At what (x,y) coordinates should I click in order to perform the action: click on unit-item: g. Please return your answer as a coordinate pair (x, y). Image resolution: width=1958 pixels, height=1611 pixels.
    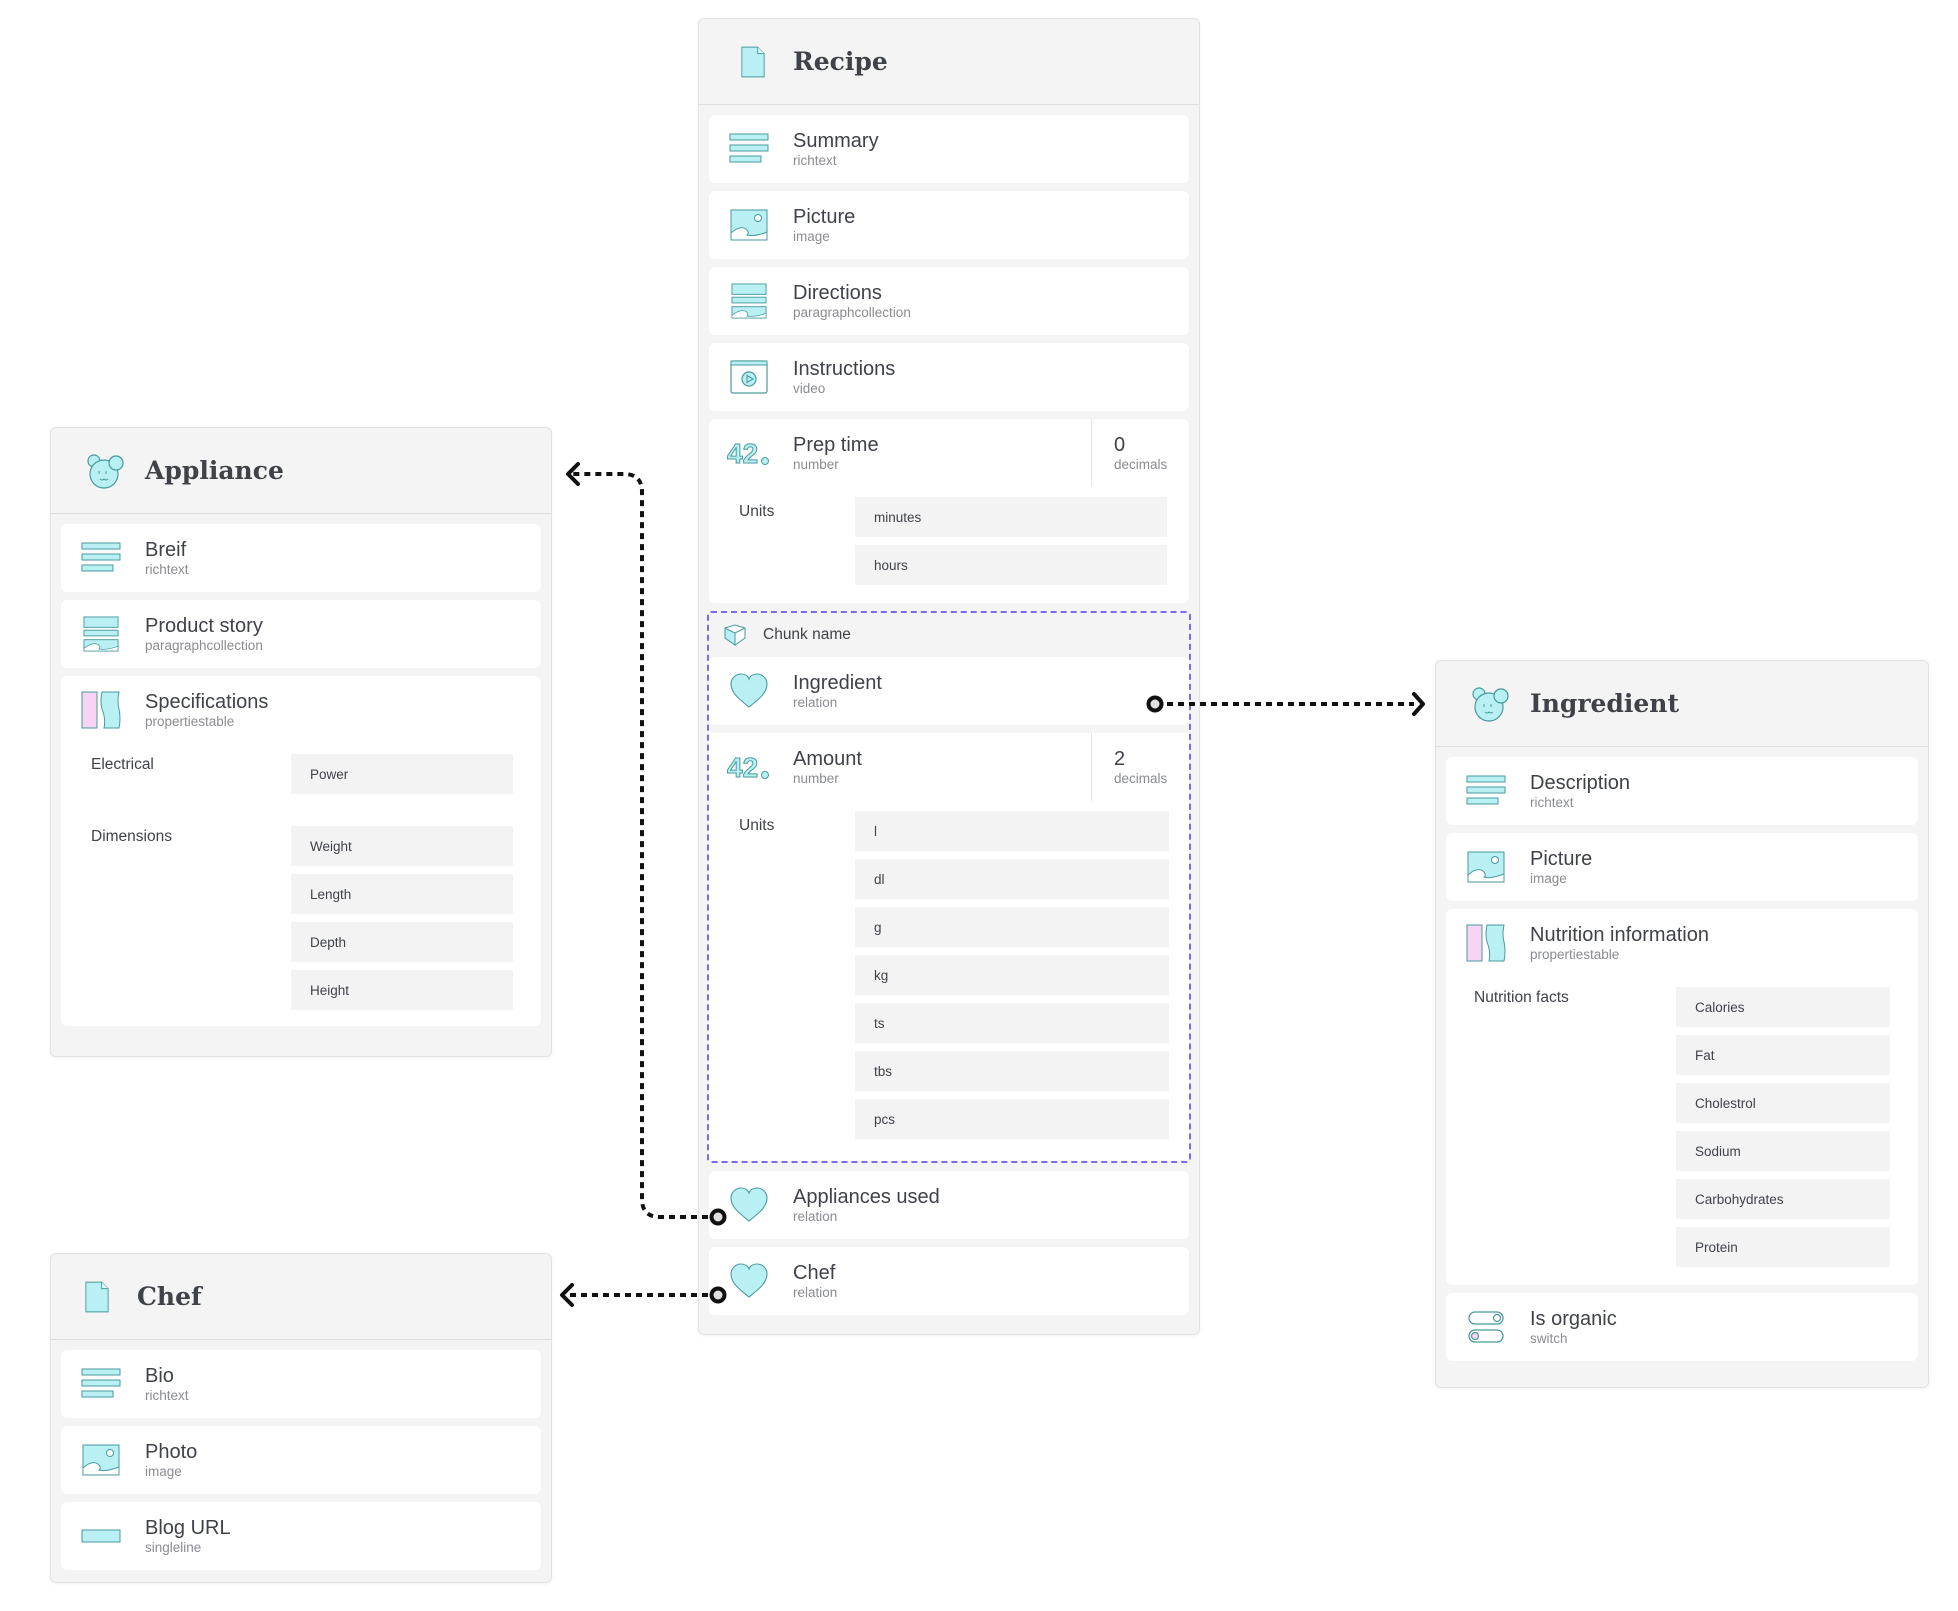
    Looking at the image, I should click on (1012, 927).